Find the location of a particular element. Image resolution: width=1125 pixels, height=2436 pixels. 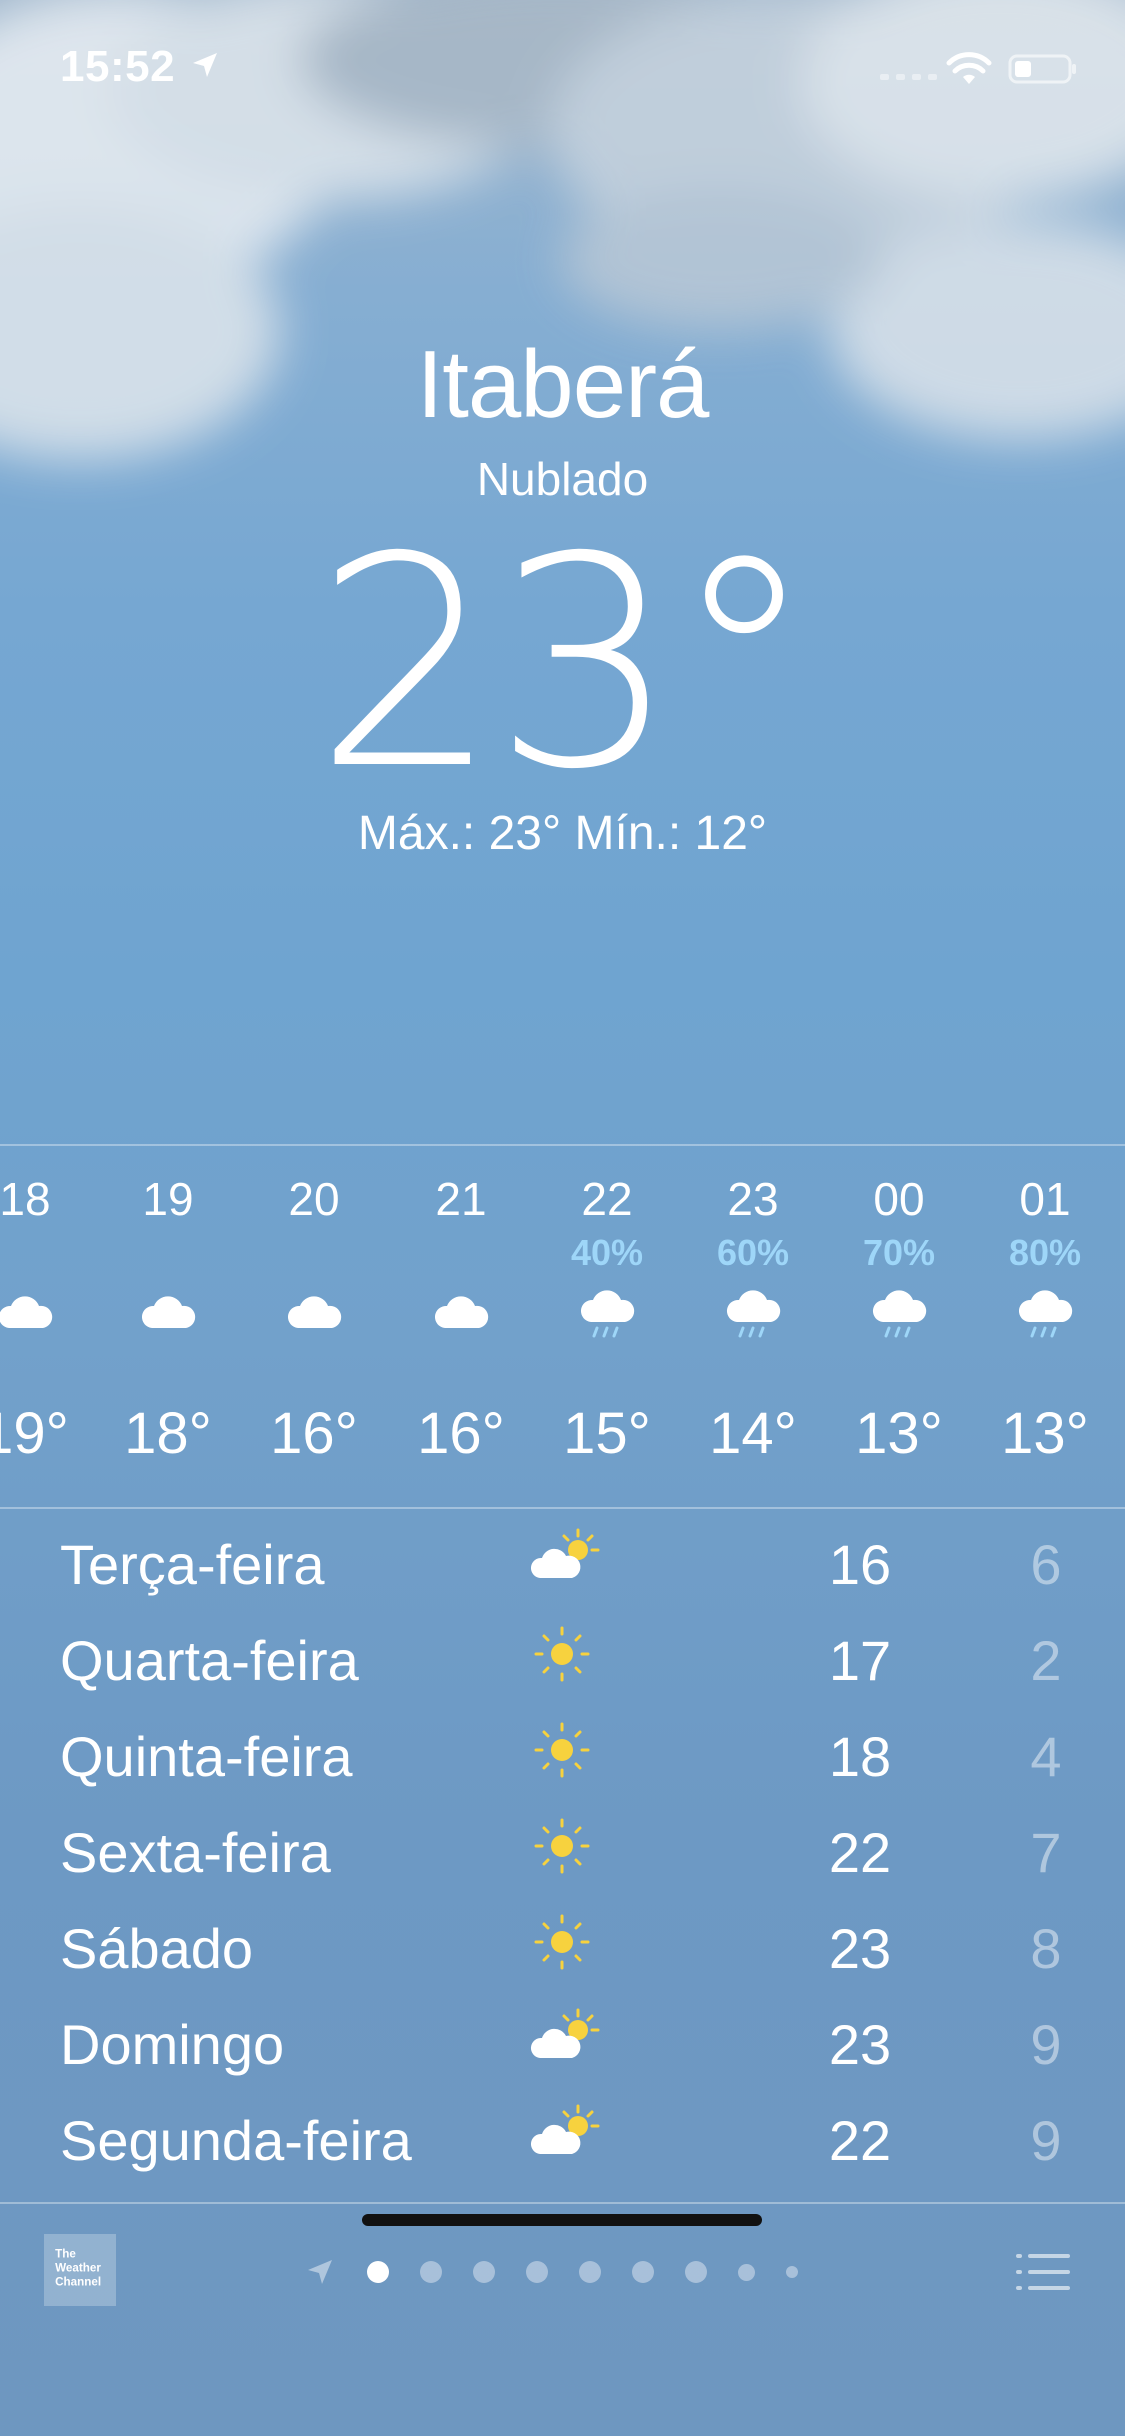

daily-row: Segunda-feira 22 9 is located at coordinates (562, 2134).